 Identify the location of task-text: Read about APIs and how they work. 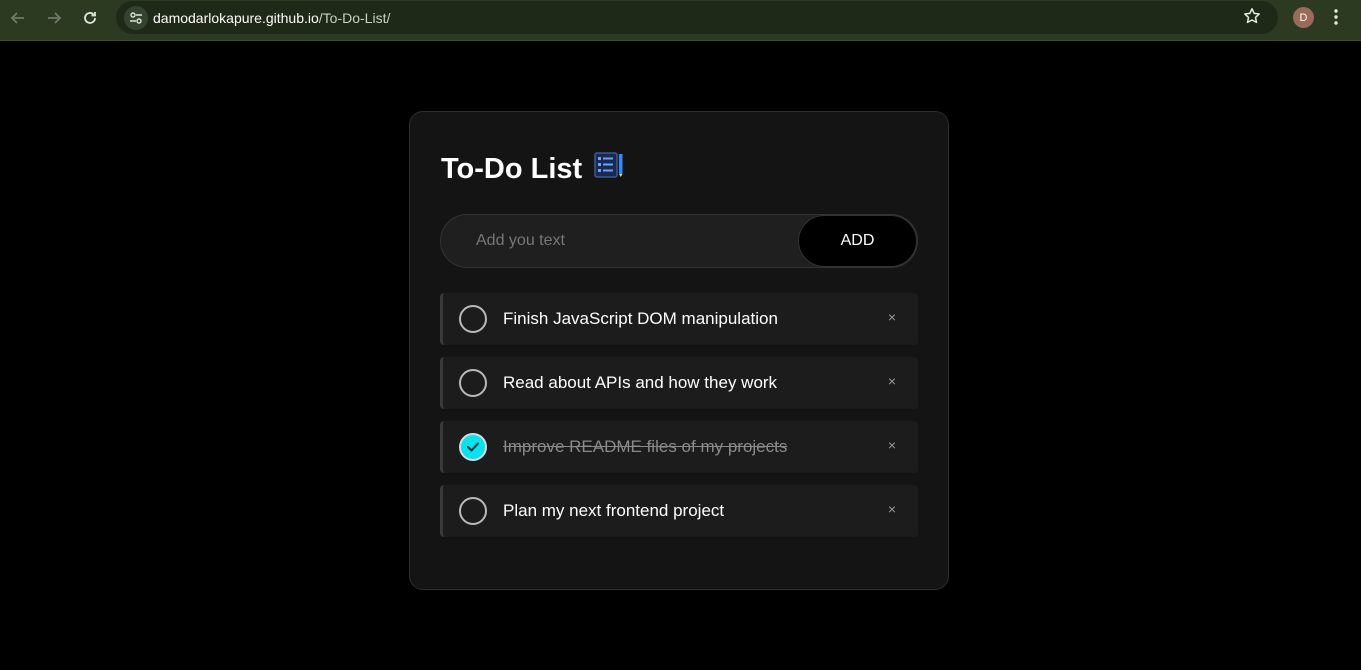
(640, 382).